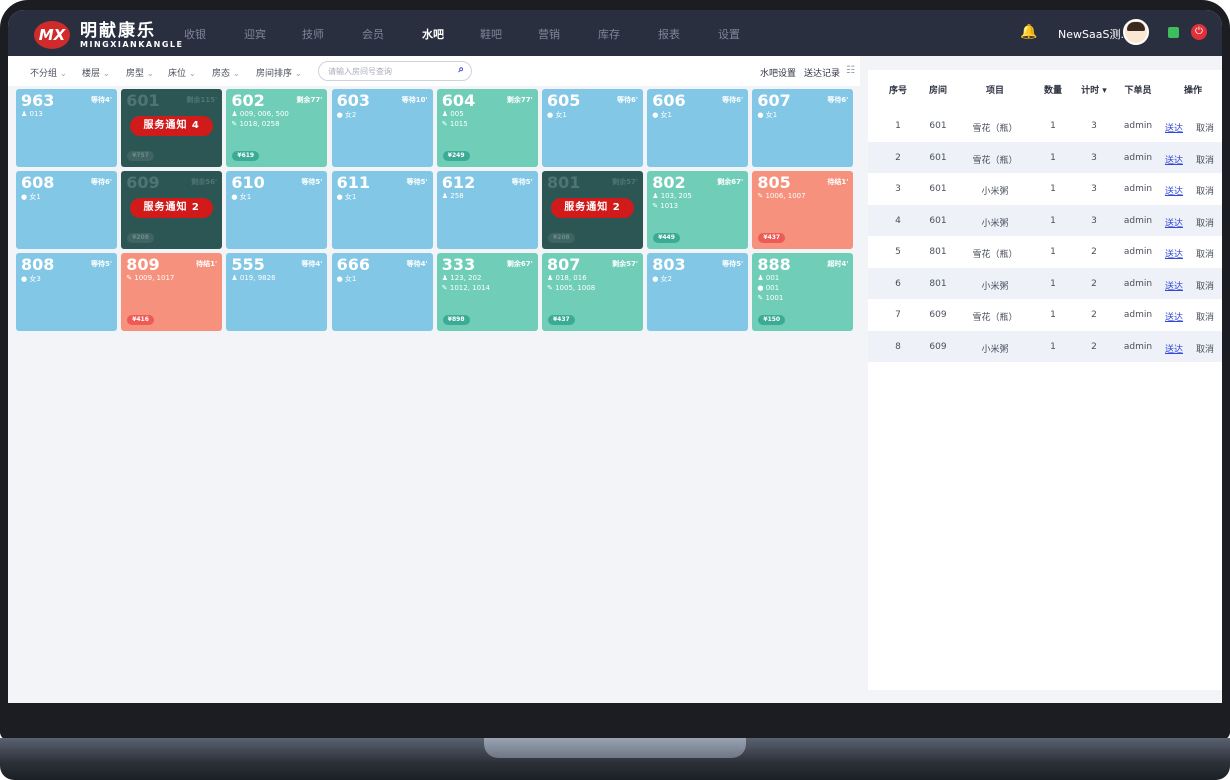 This screenshot has width=1230, height=780. I want to click on service-notice-button: 服务通知 4, so click(172, 126).